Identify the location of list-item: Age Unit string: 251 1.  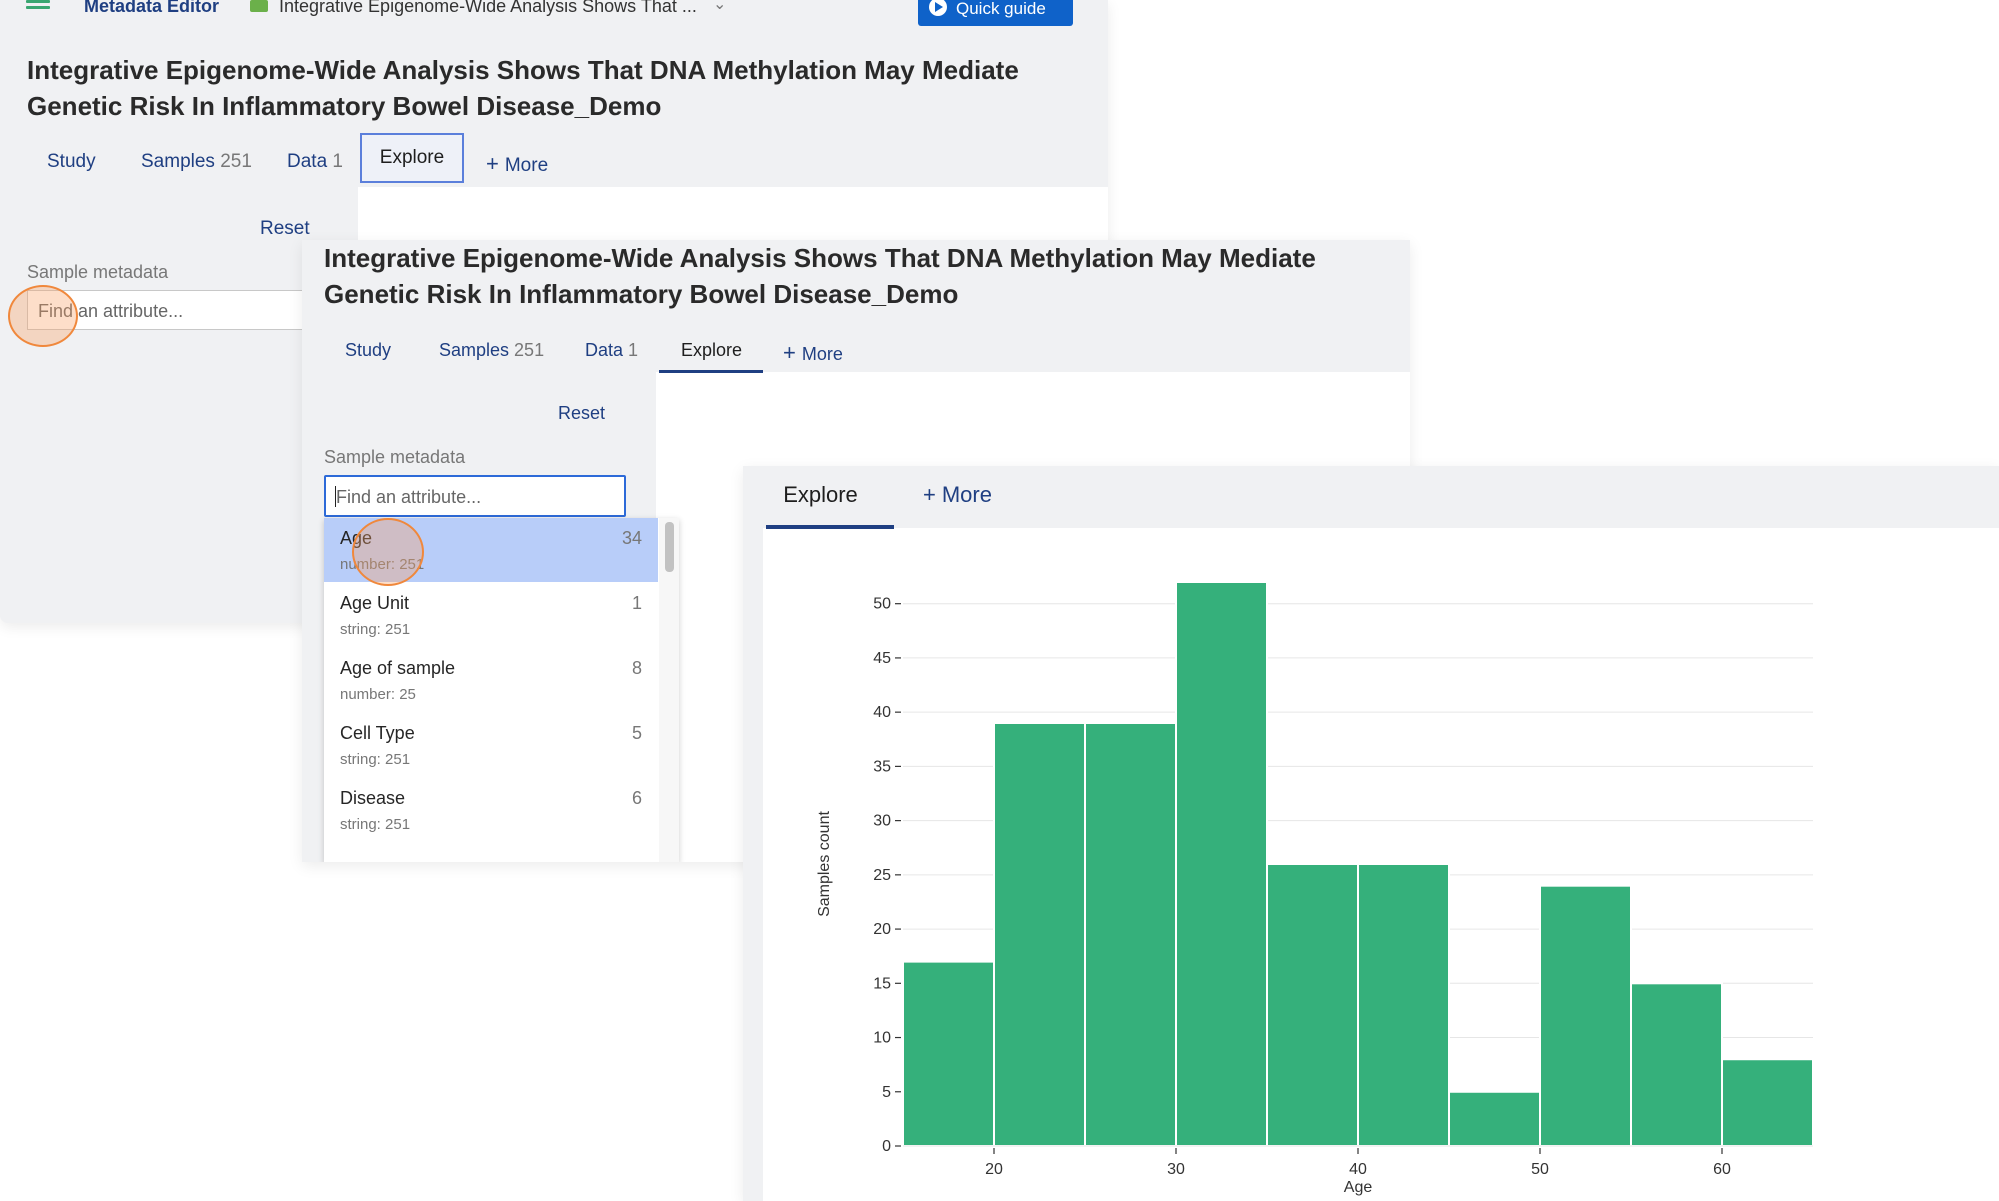
(491, 615).